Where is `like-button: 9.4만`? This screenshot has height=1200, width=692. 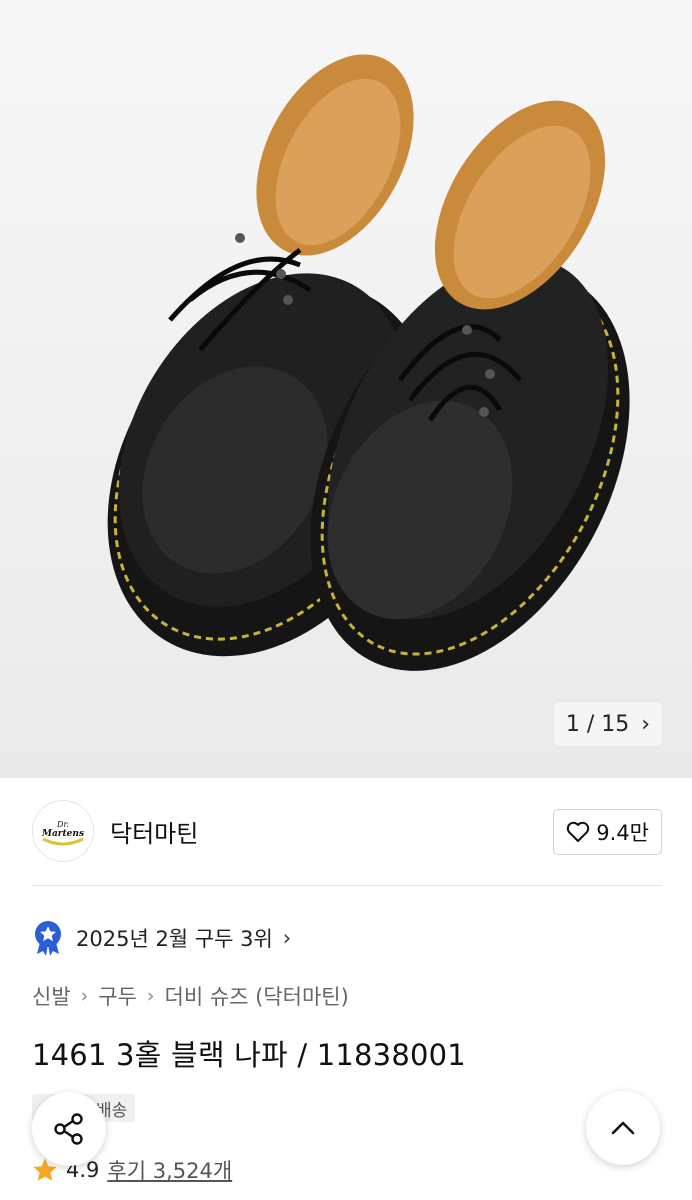 like-button: 9.4만 is located at coordinates (607, 832).